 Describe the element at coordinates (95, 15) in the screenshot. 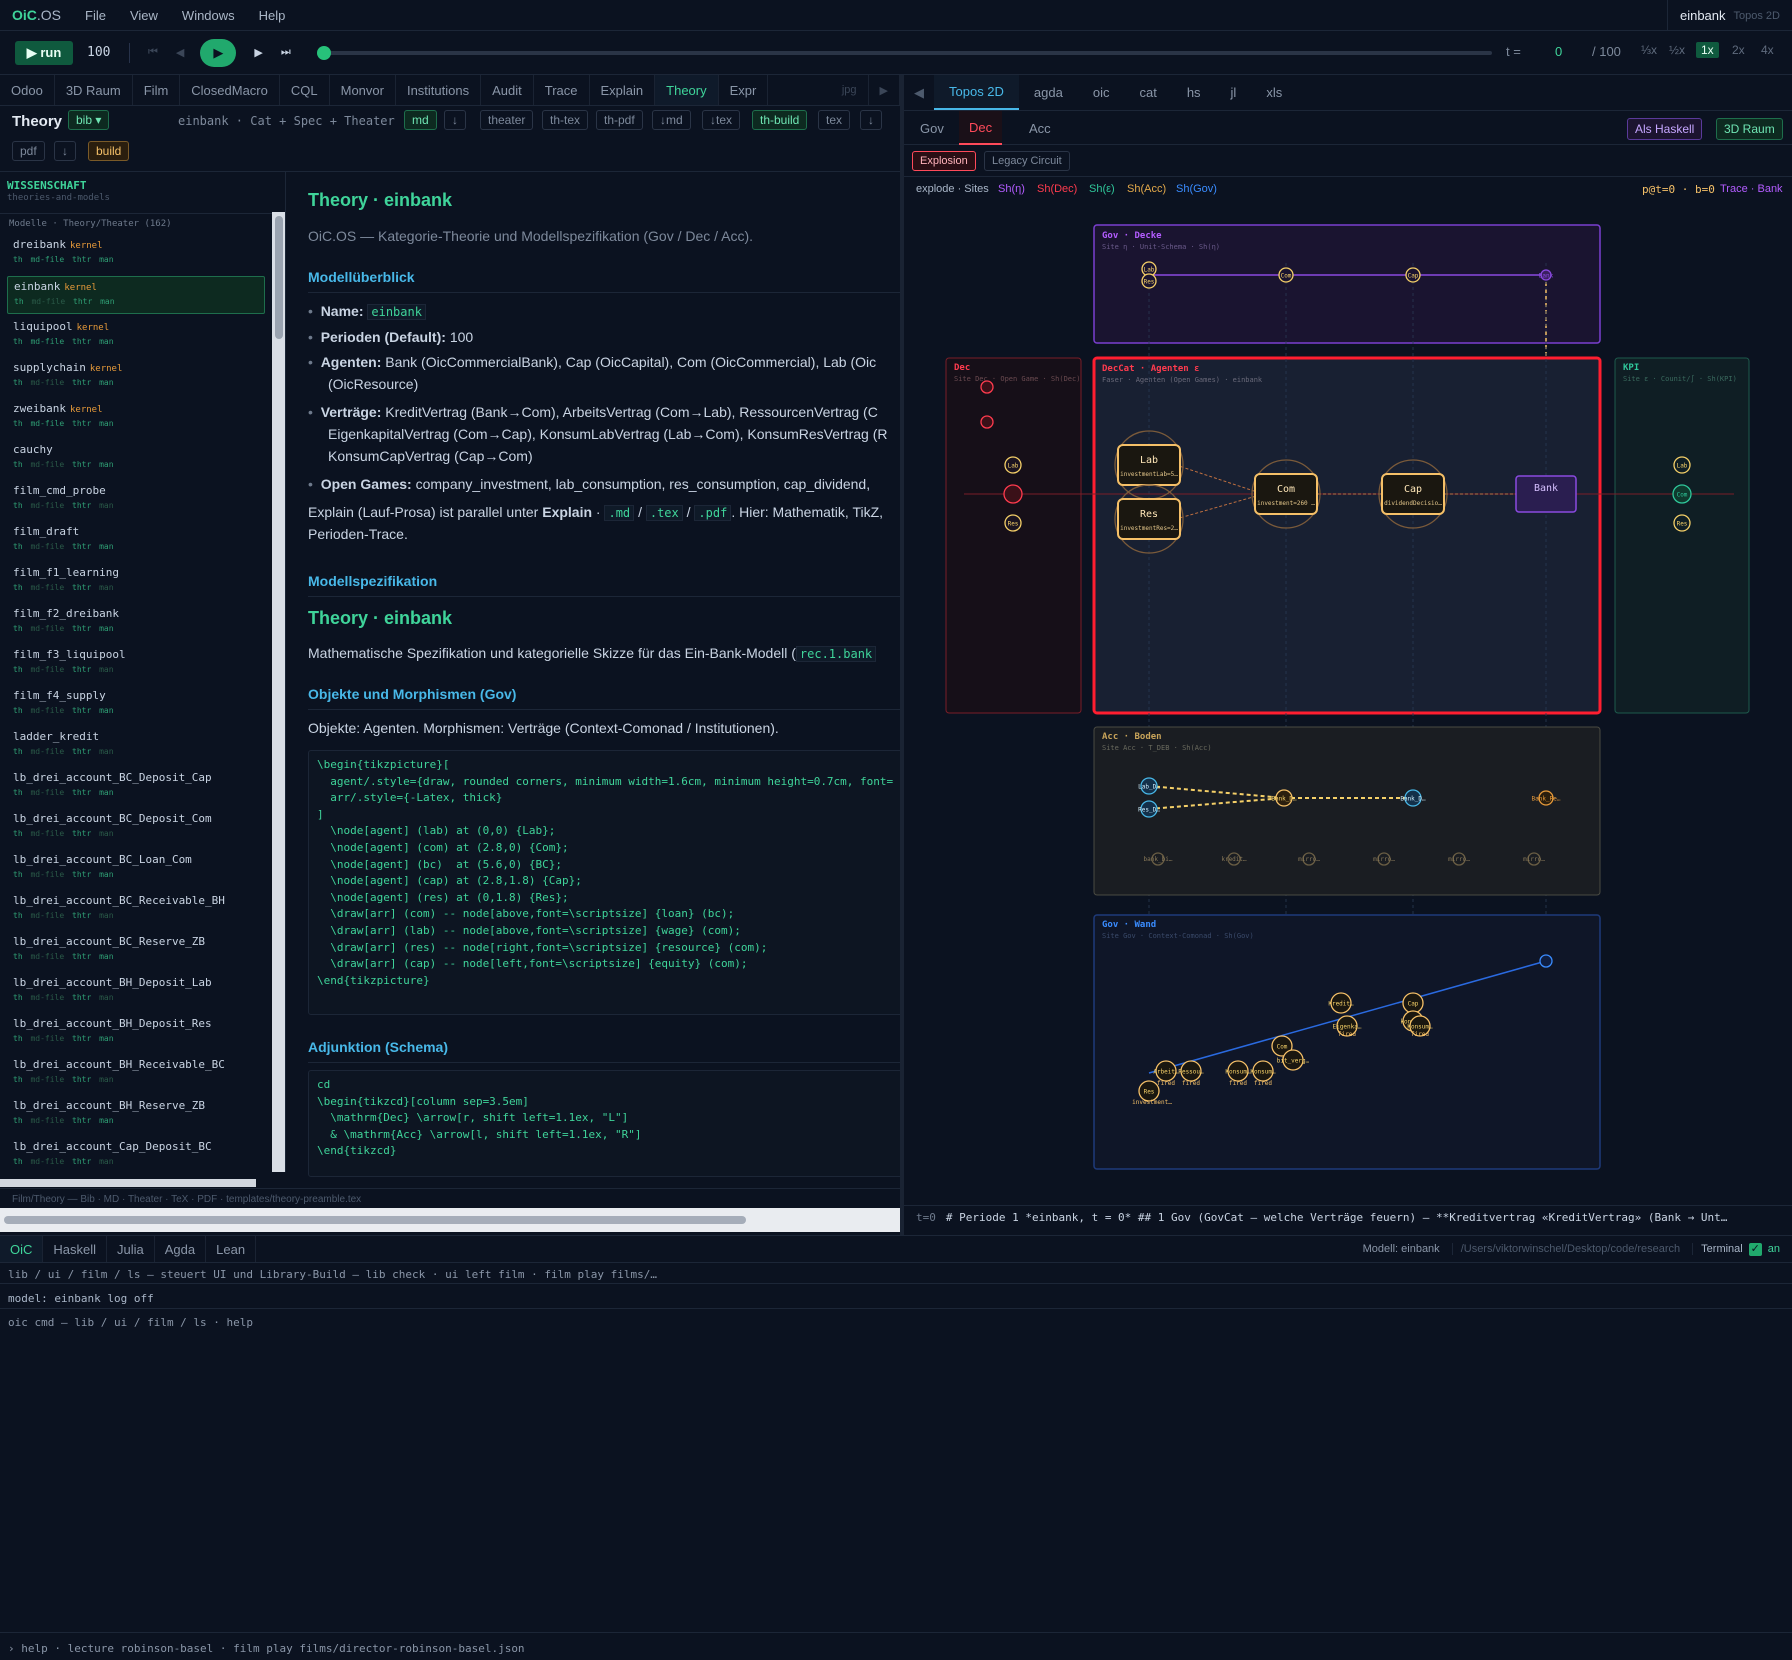

I see `menu-file: File` at that location.